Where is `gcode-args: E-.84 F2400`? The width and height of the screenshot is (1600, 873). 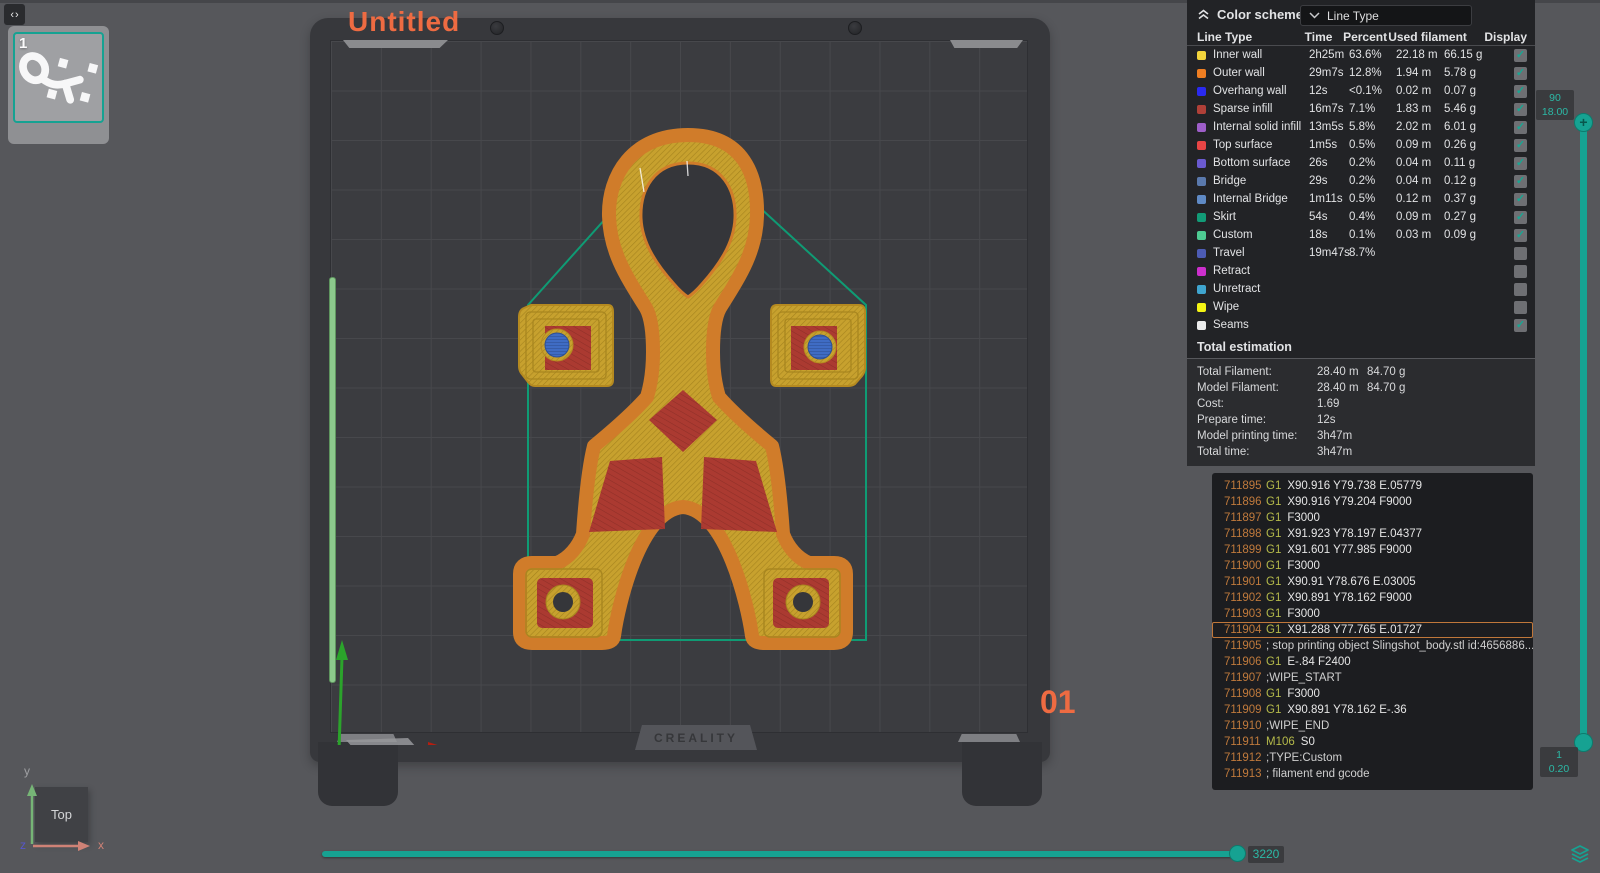
gcode-args: E-.84 F2400 is located at coordinates (1319, 662).